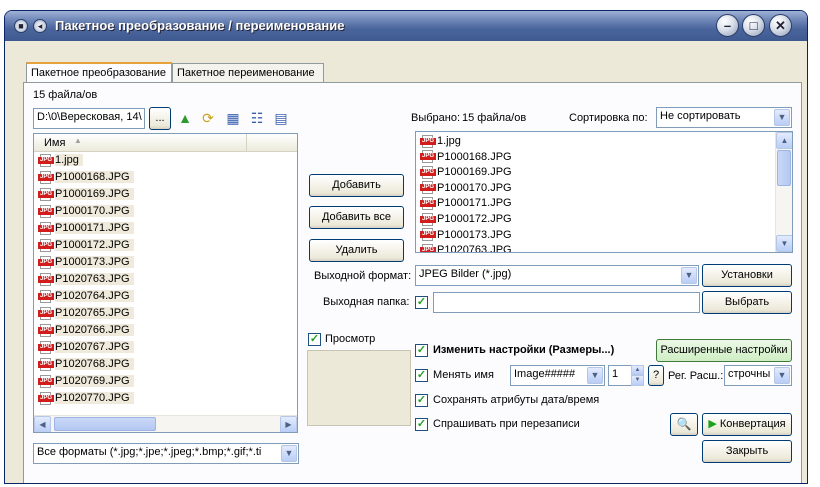 This screenshot has height=487, width=820. I want to click on file-name: P1000171.JPG, so click(94, 228).